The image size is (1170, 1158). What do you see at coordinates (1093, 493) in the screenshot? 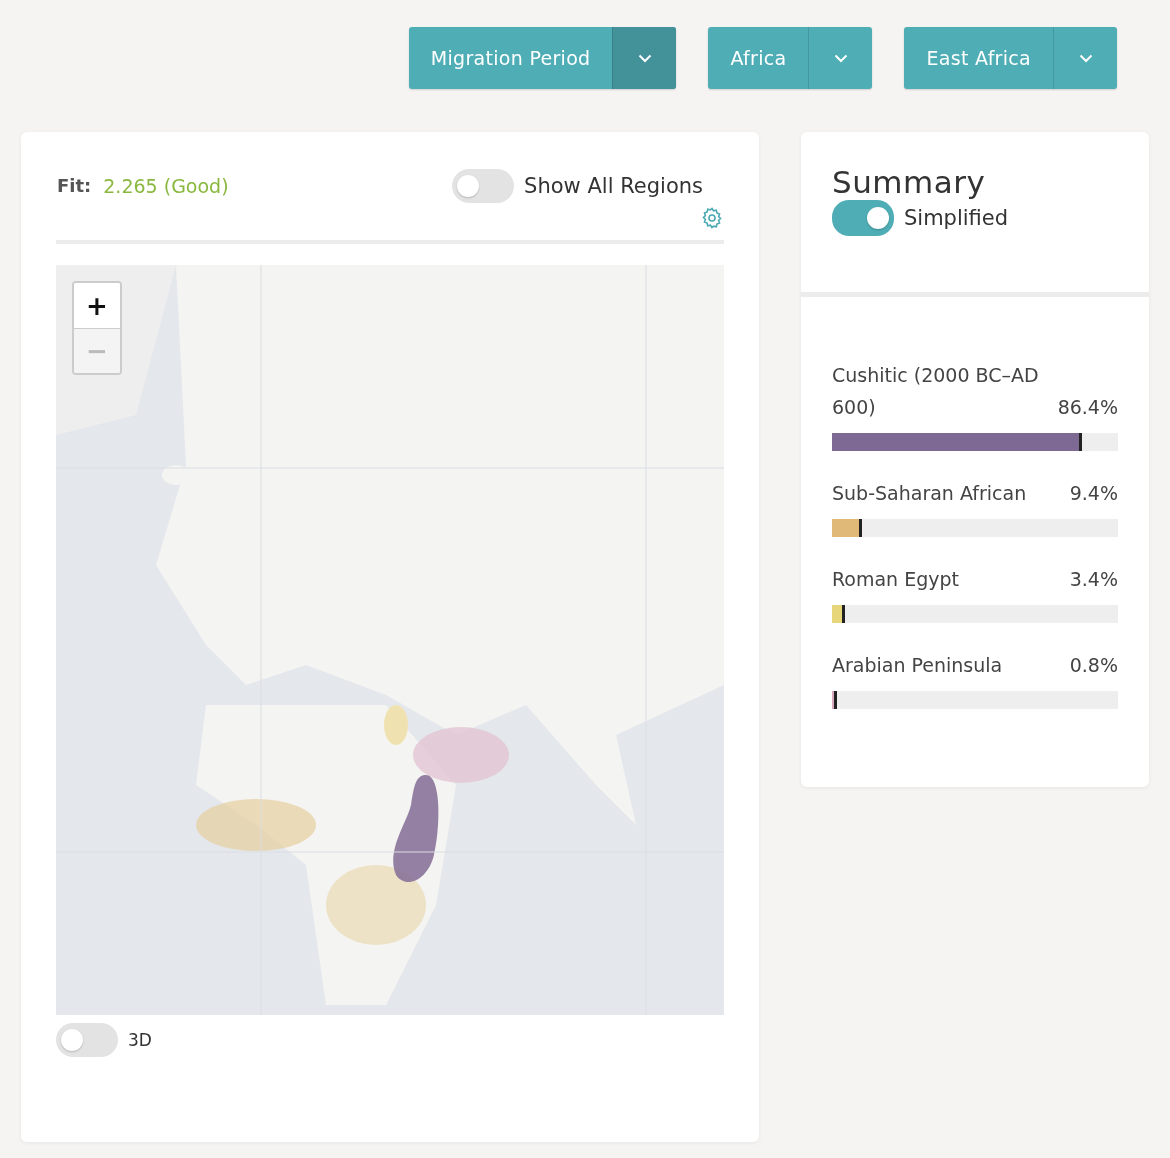
I see `ancestry-percent: 9.4%` at bounding box center [1093, 493].